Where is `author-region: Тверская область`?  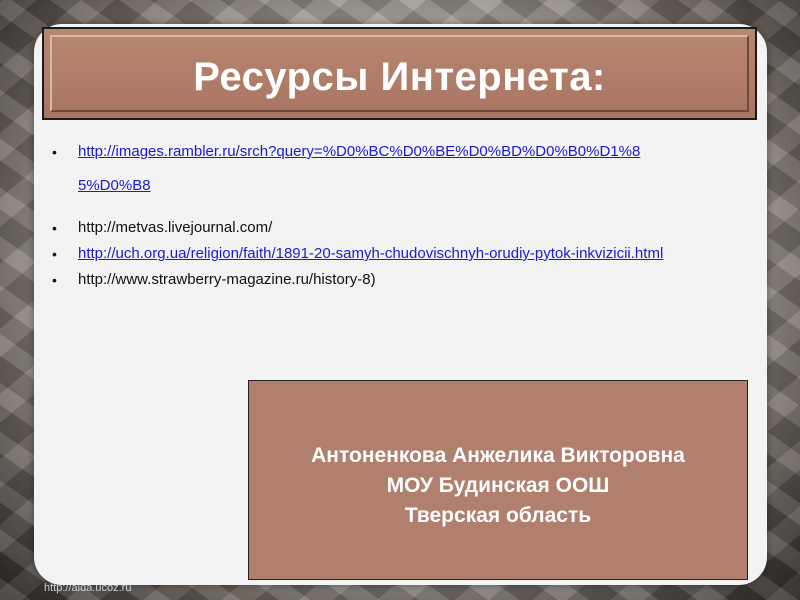 author-region: Тверская область is located at coordinates (498, 515).